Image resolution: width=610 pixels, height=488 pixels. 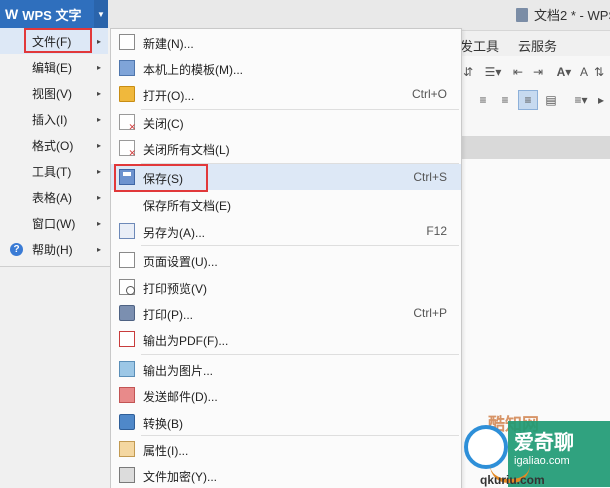 I want to click on open-folder-icon, so click(x=127, y=94).